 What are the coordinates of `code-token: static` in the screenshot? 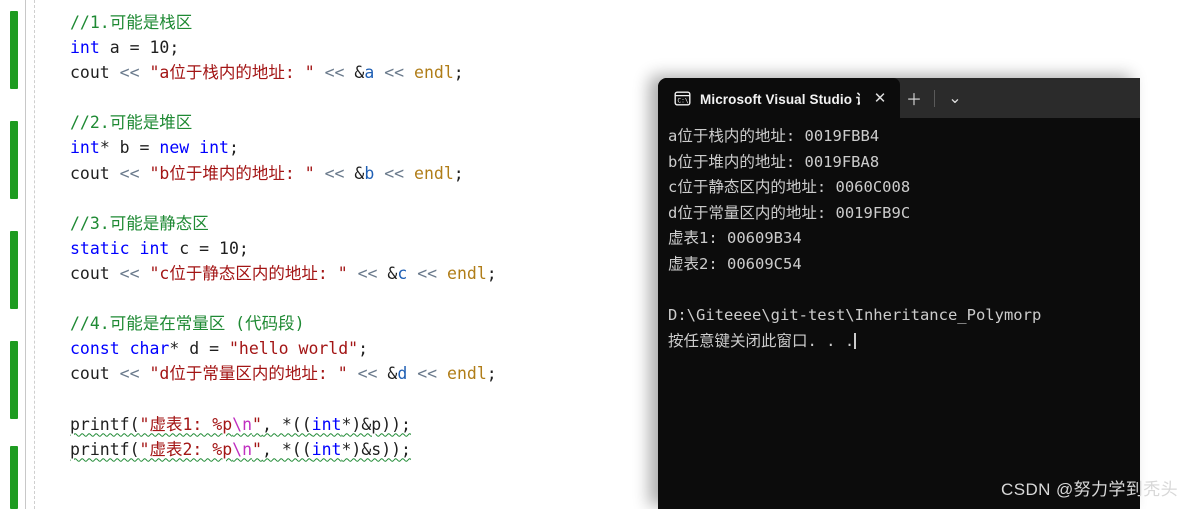 It's located at (100, 248).